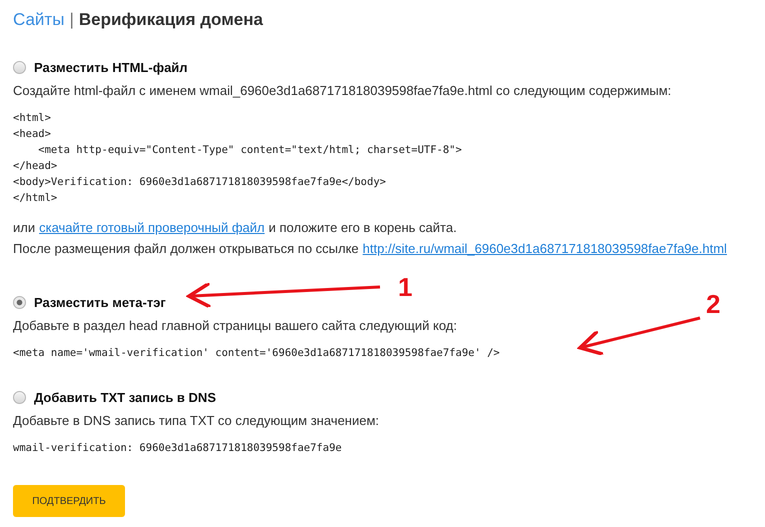 The width and height of the screenshot is (765, 527). Describe the element at coordinates (362, 227) in the screenshot. I see `instruction-text: и положите его в корень сайта.` at that location.